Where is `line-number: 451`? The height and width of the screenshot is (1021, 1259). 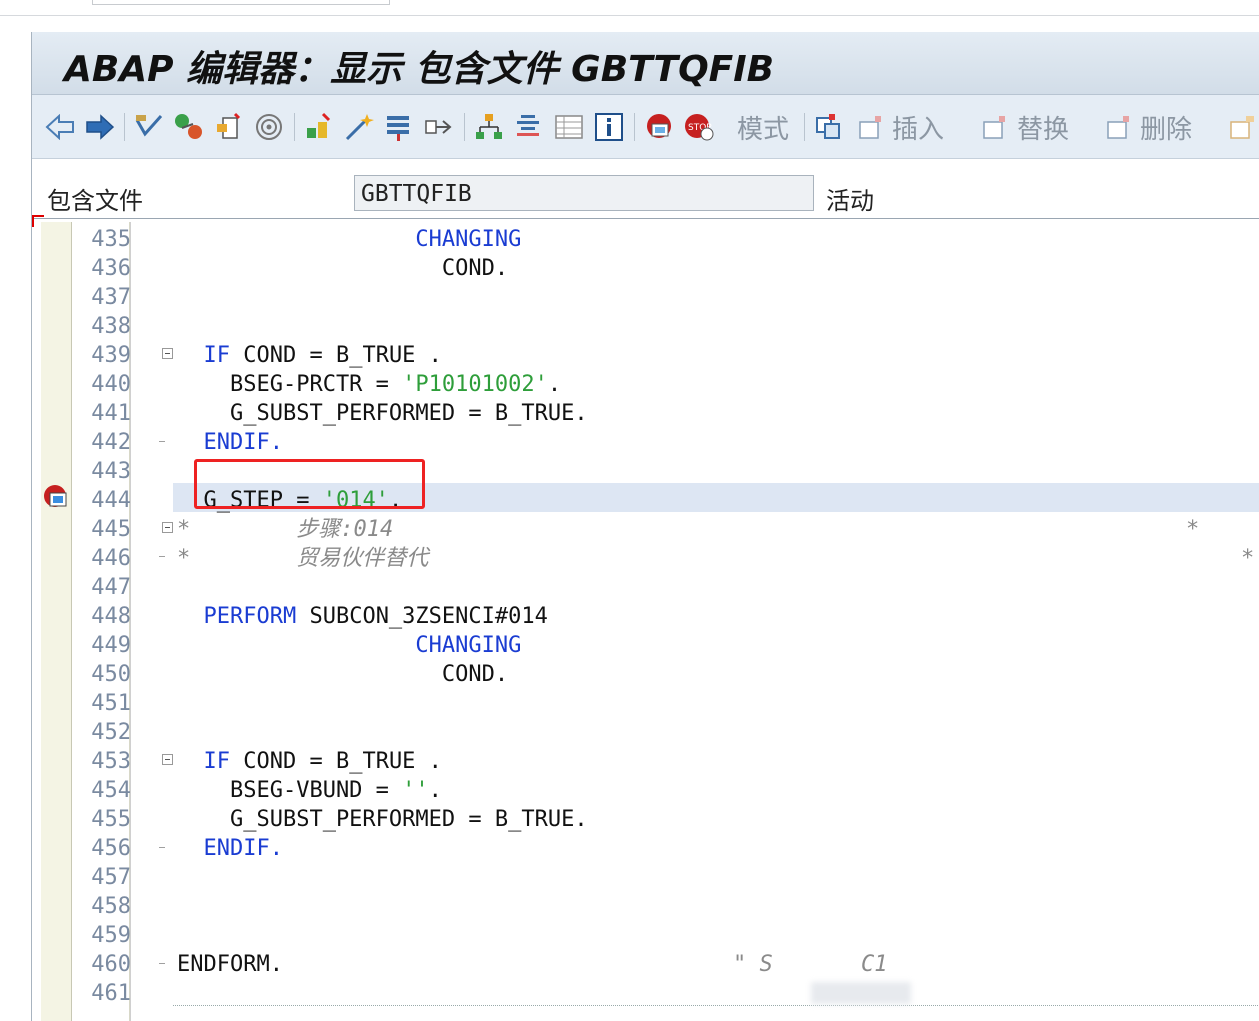
line-number: 451 is located at coordinates (111, 703).